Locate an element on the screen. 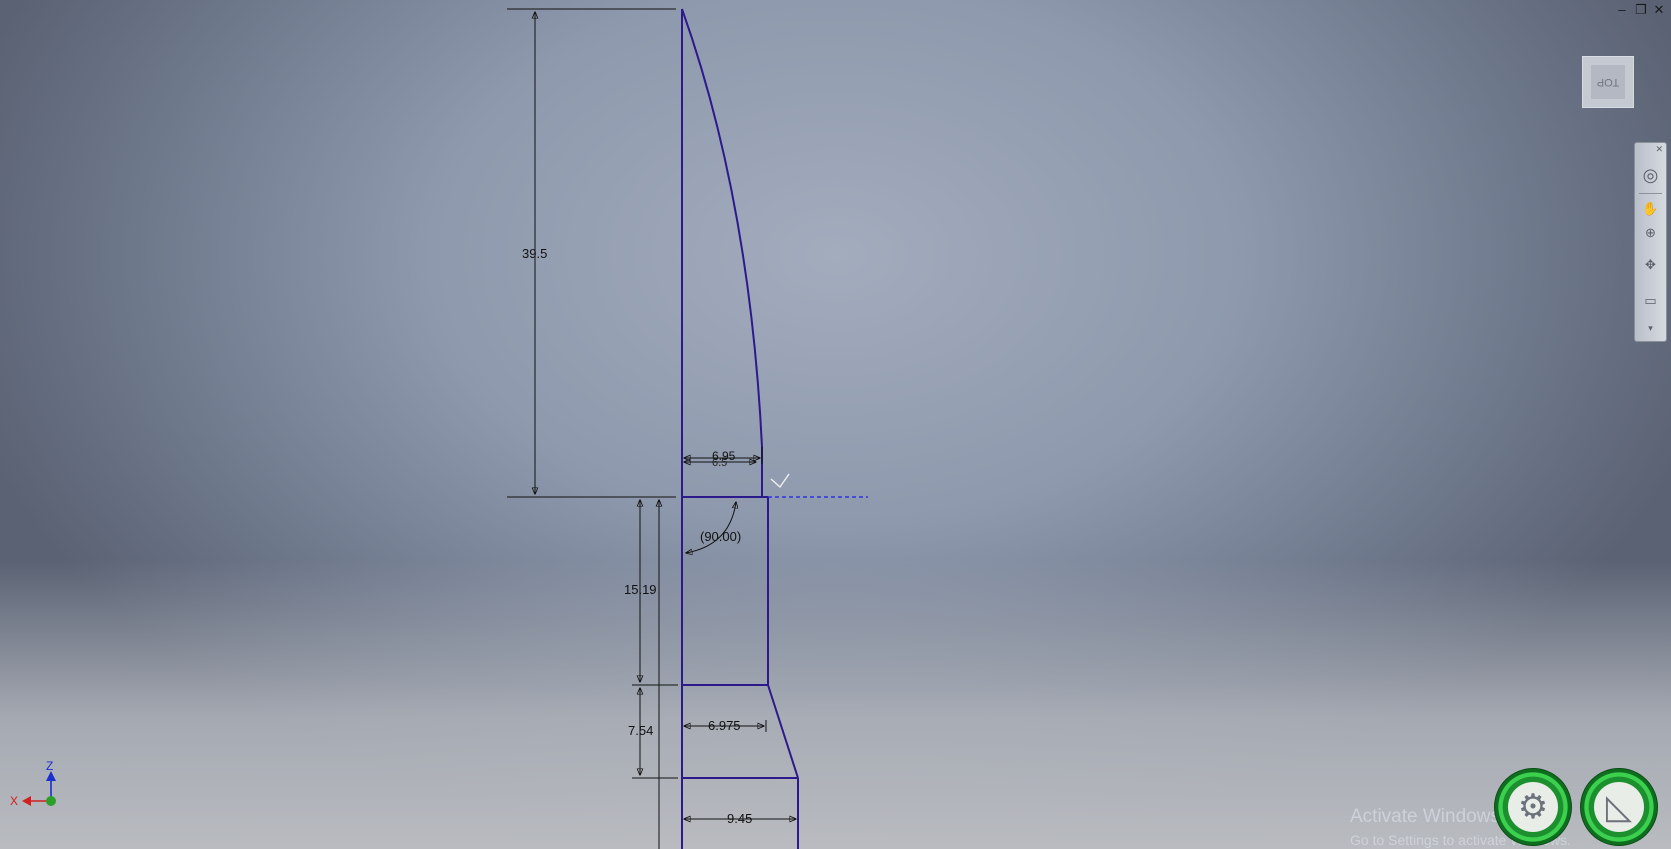 The image size is (1671, 849). view-face-icon: ▭ is located at coordinates (1650, 301).